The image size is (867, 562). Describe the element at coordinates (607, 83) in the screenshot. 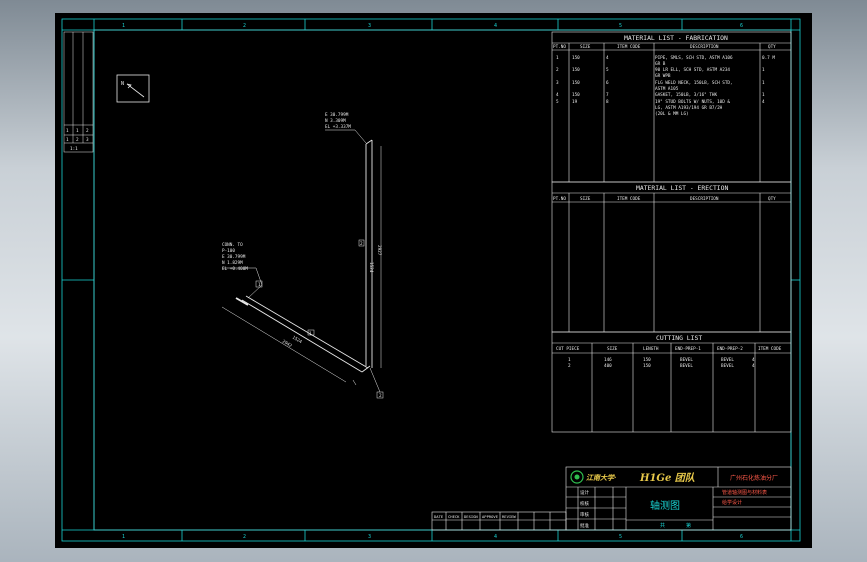

I see `fab-r3-code: 6` at that location.